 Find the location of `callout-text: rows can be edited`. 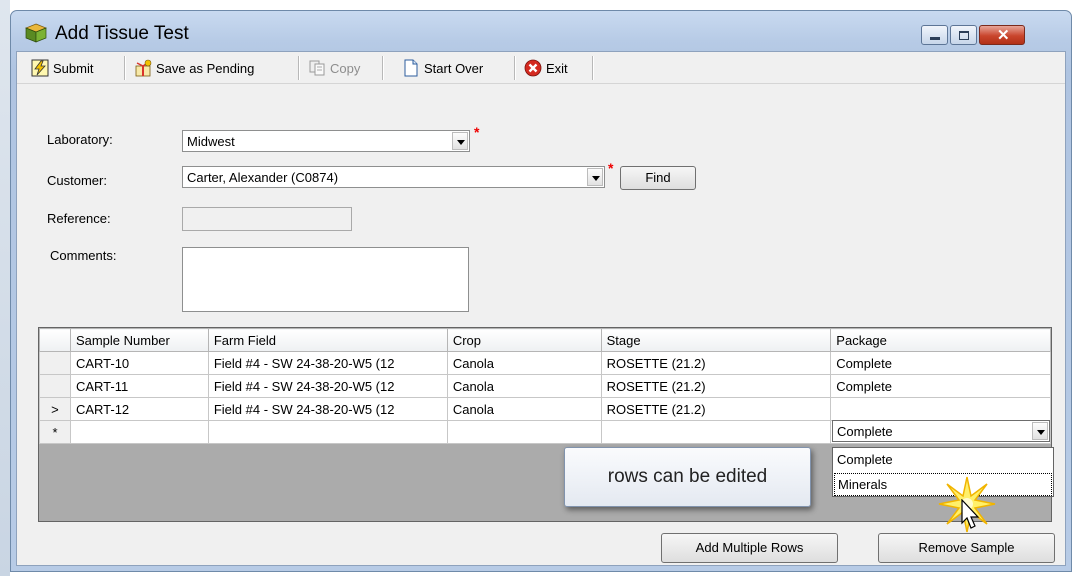

callout-text: rows can be edited is located at coordinates (687, 476).